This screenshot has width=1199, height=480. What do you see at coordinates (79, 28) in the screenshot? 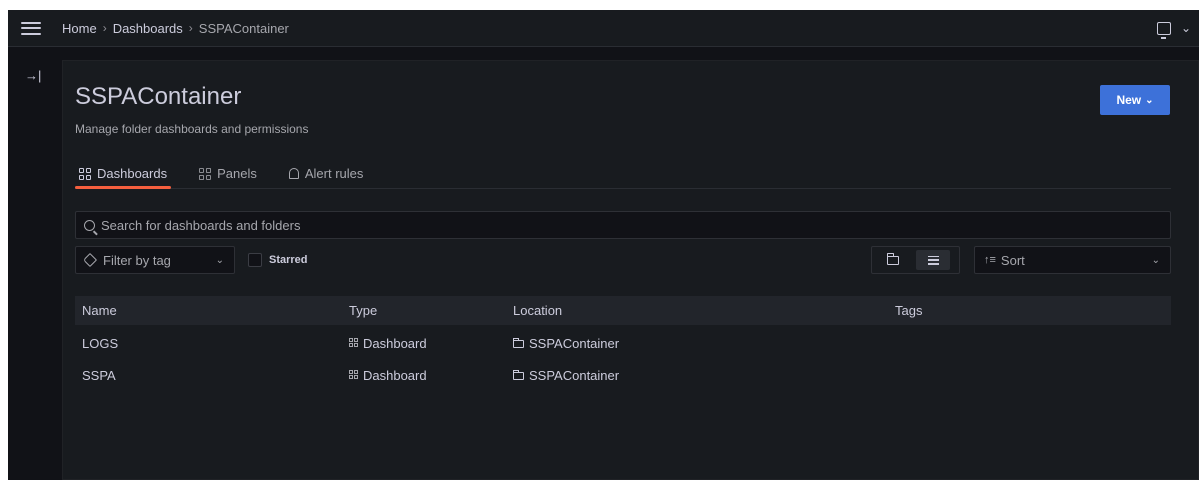
I see `breadcrumb-home: Home` at bounding box center [79, 28].